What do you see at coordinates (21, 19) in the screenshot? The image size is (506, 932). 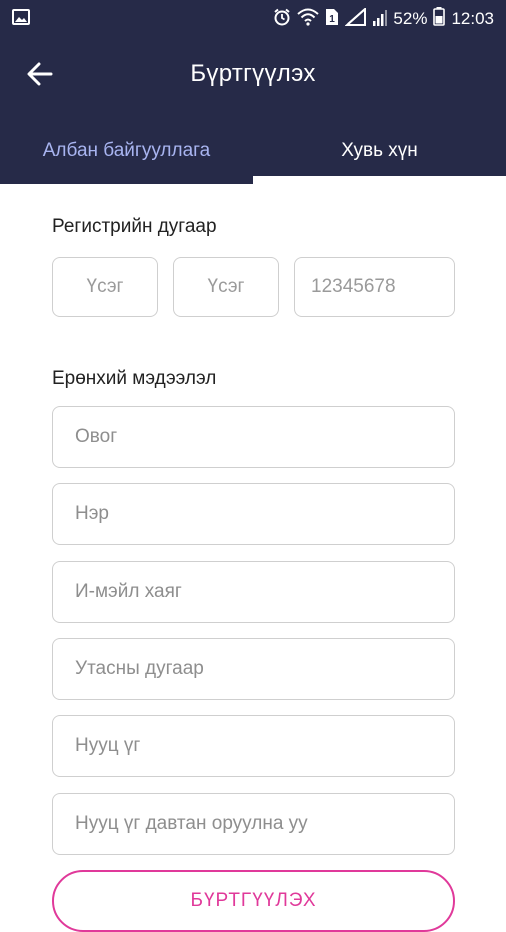 I see `image-icon` at bounding box center [21, 19].